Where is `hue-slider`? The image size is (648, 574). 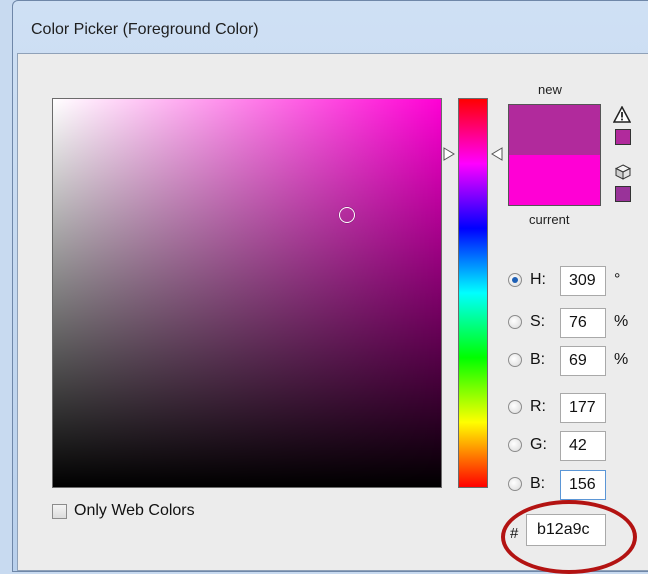 hue-slider is located at coordinates (473, 293).